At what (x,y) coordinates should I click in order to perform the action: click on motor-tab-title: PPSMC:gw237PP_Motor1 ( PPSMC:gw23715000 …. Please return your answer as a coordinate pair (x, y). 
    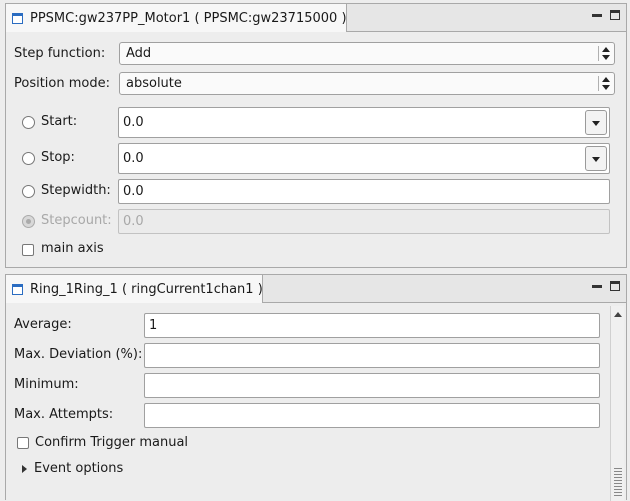
    Looking at the image, I should click on (188, 18).